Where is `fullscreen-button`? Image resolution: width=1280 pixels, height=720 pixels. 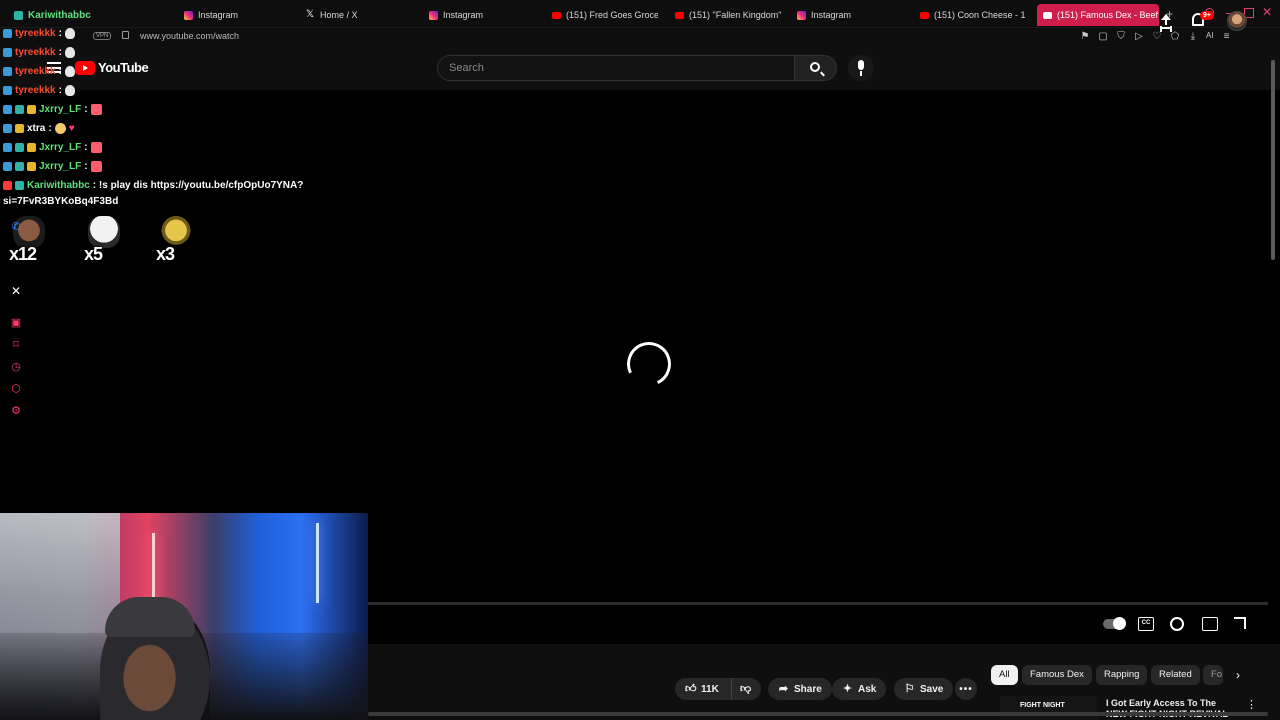
fullscreen-button is located at coordinates (1240, 623).